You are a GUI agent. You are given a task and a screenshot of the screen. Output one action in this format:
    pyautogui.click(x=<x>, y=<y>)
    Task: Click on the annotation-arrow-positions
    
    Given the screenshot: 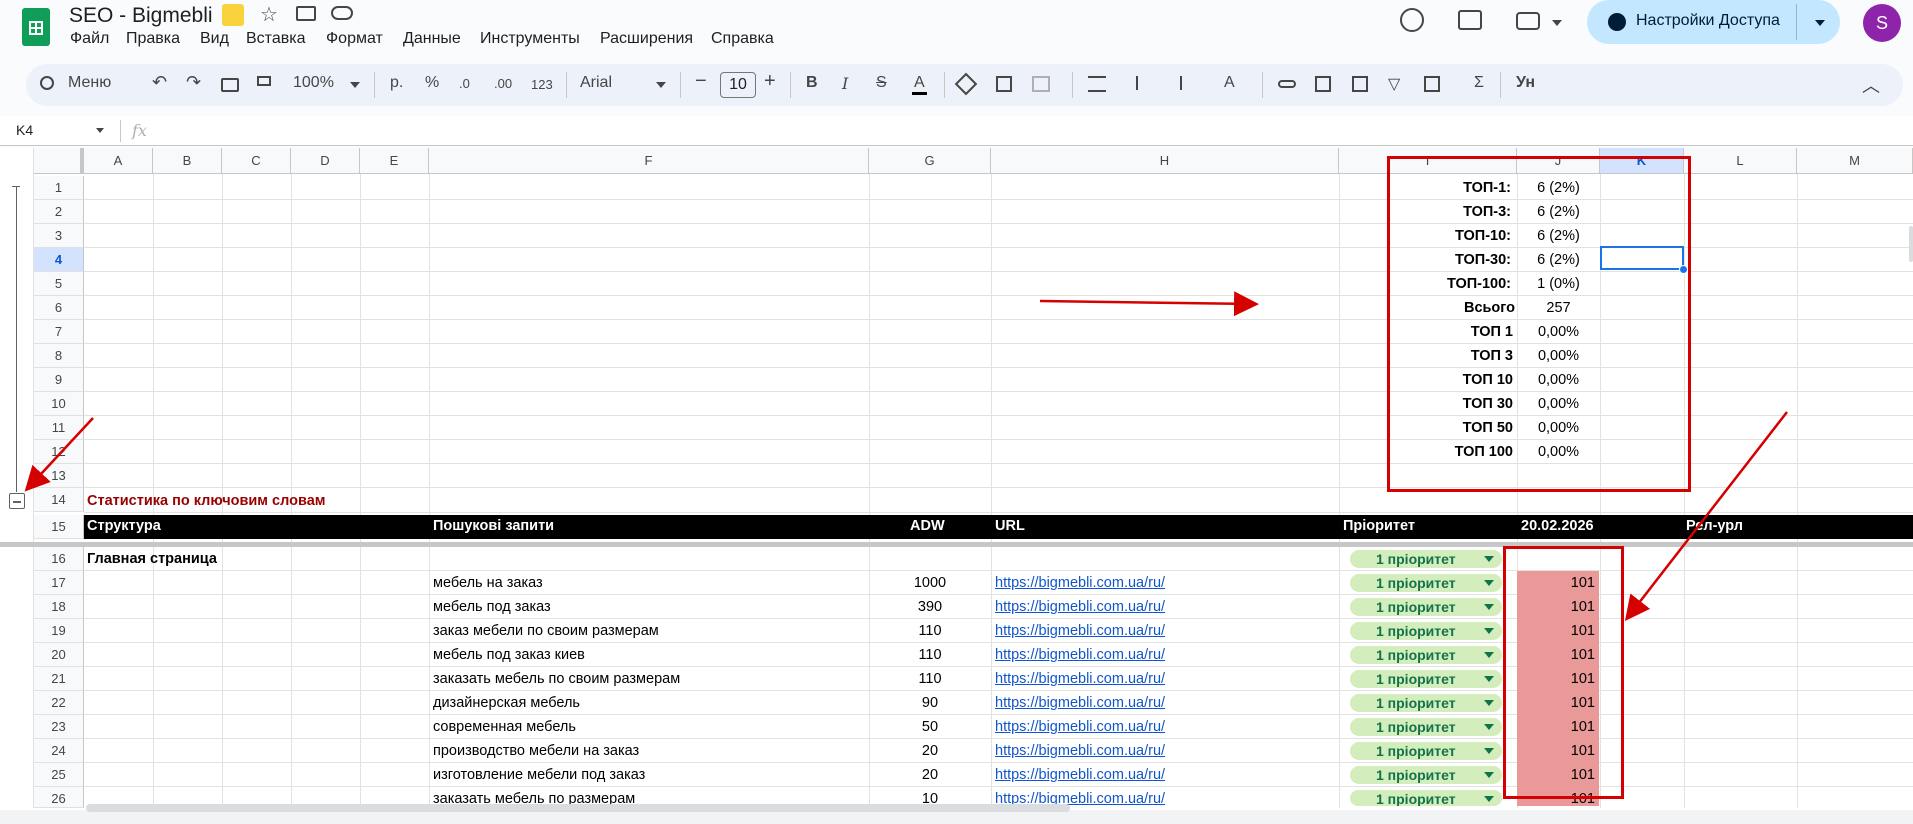 What is the action you would take?
    pyautogui.click(x=1706, y=516)
    